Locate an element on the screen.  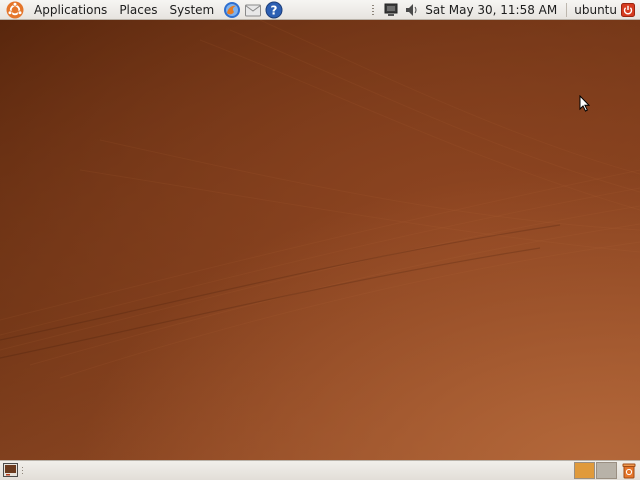
volume-icon is located at coordinates (411, 10).